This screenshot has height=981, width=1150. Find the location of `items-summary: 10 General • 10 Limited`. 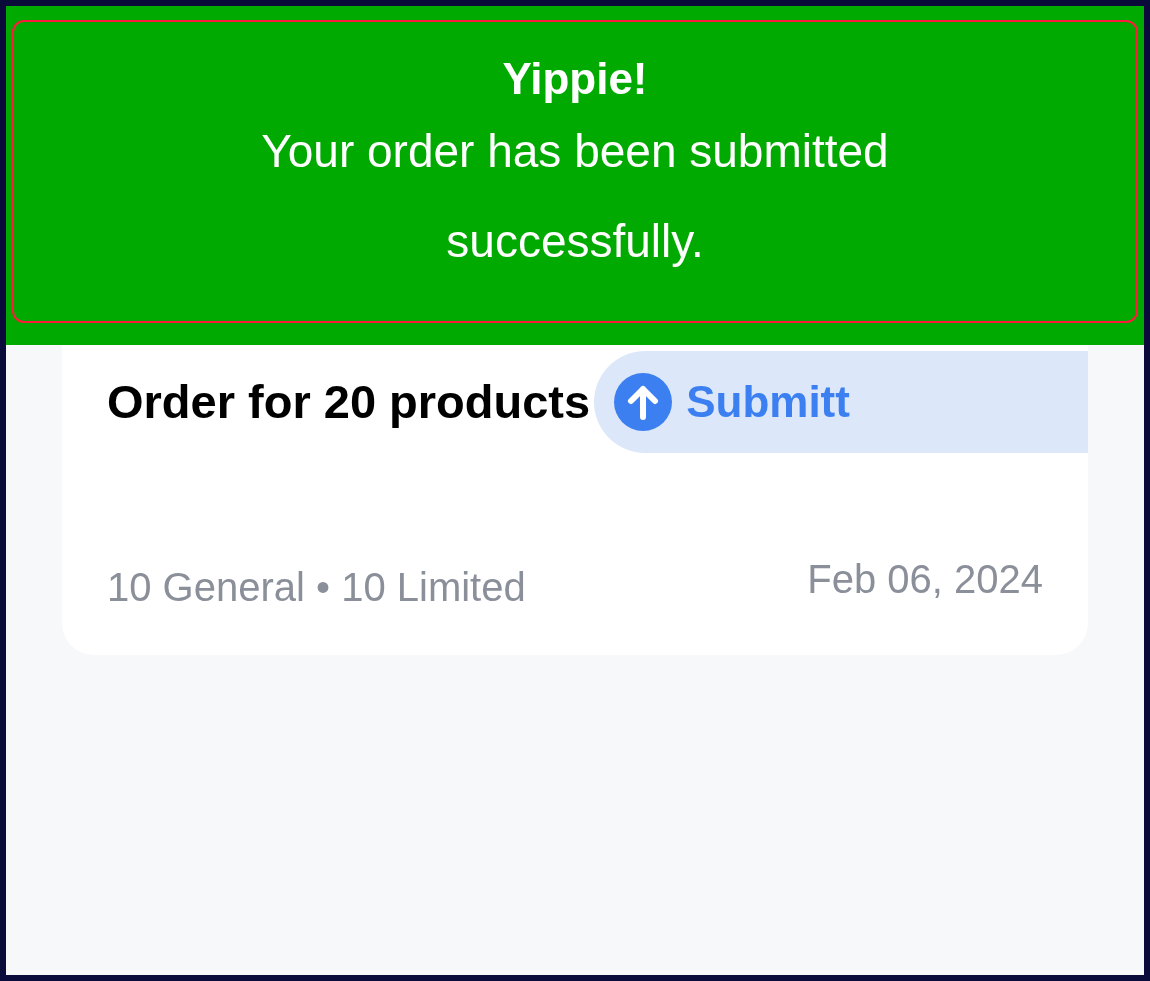

items-summary: 10 General • 10 Limited is located at coordinates (316, 587).